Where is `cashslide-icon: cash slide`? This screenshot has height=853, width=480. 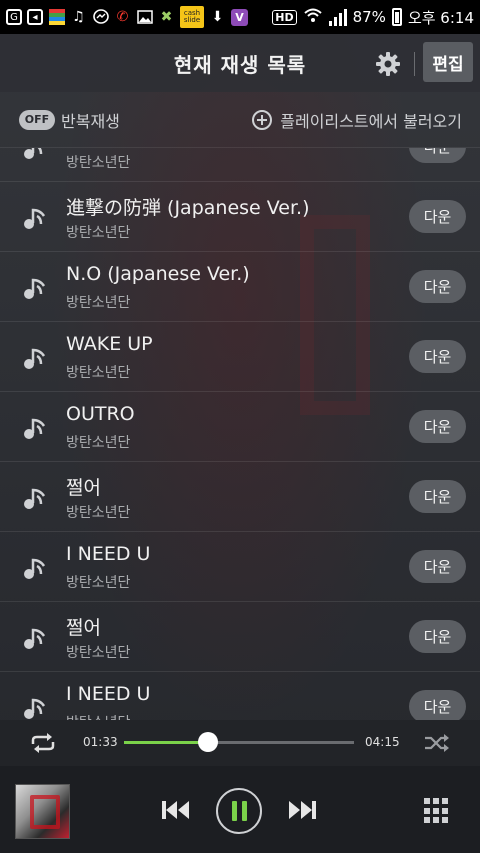 cashslide-icon: cash slide is located at coordinates (192, 17).